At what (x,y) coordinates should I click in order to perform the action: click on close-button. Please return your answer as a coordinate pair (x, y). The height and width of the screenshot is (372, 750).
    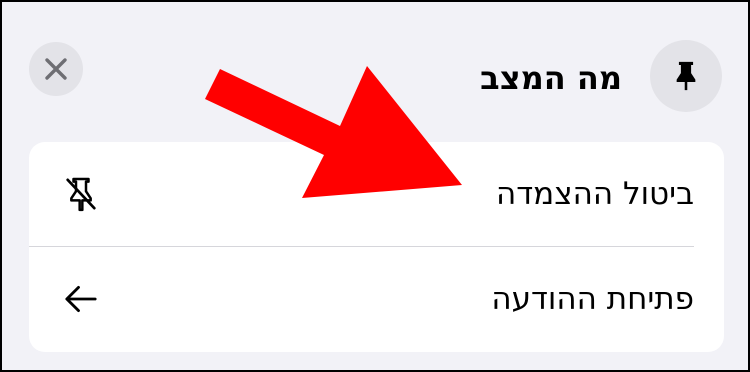
    Looking at the image, I should click on (56, 69).